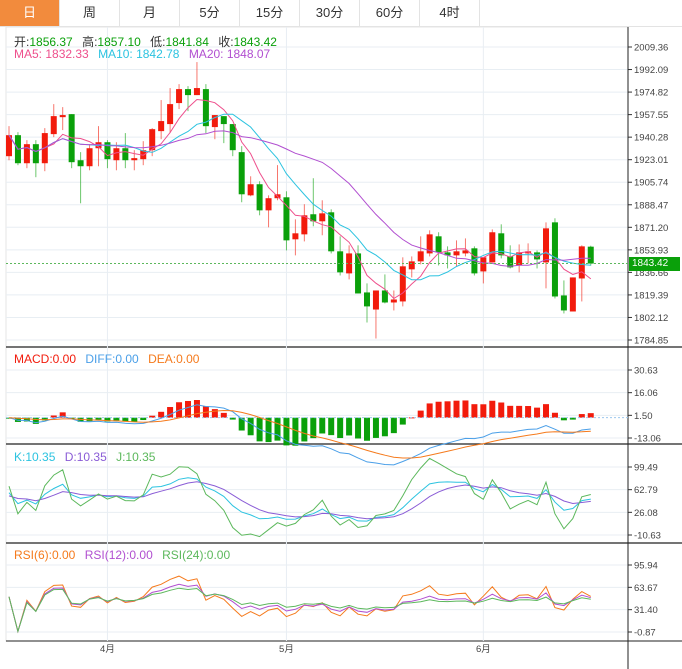 This screenshot has height=669, width=682. I want to click on diff-value: DIFF:0.00, so click(112, 359).